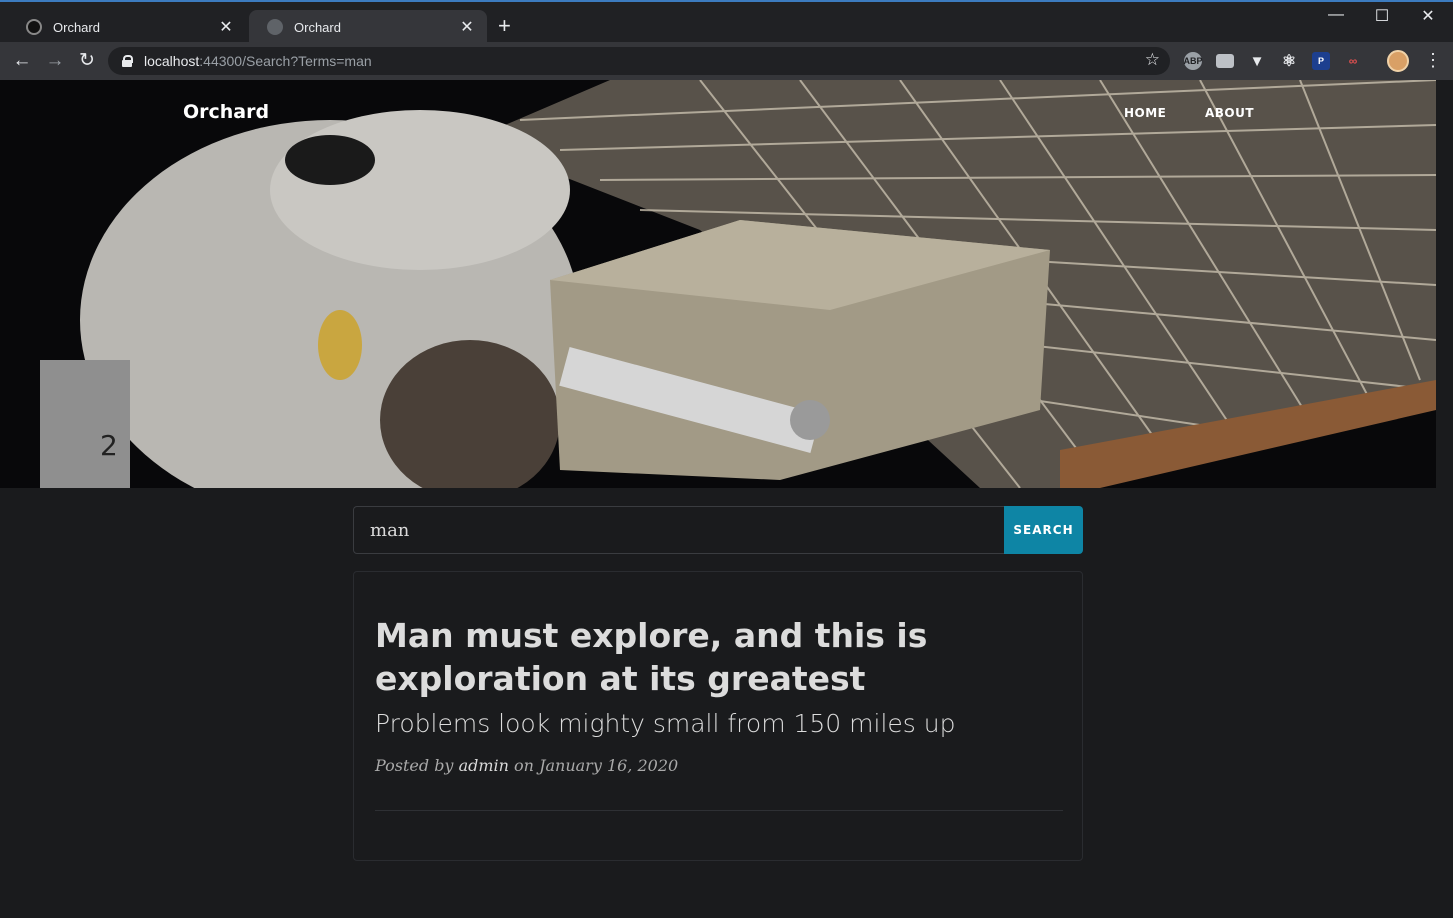 This screenshot has height=918, width=1453. I want to click on nav-home-link: HOME, so click(1145, 113).